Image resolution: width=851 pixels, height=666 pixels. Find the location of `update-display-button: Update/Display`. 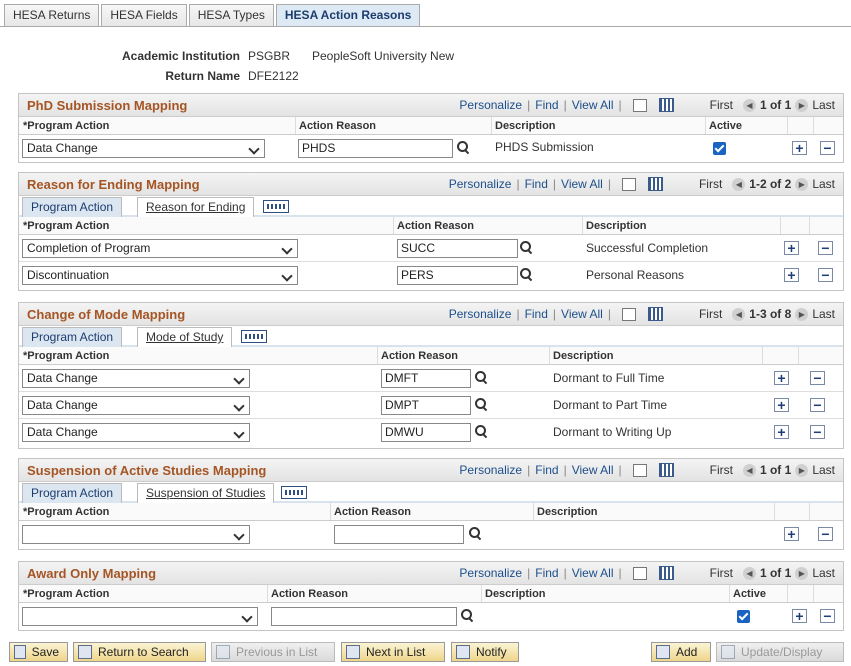

update-display-button: Update/Display is located at coordinates (780, 652).